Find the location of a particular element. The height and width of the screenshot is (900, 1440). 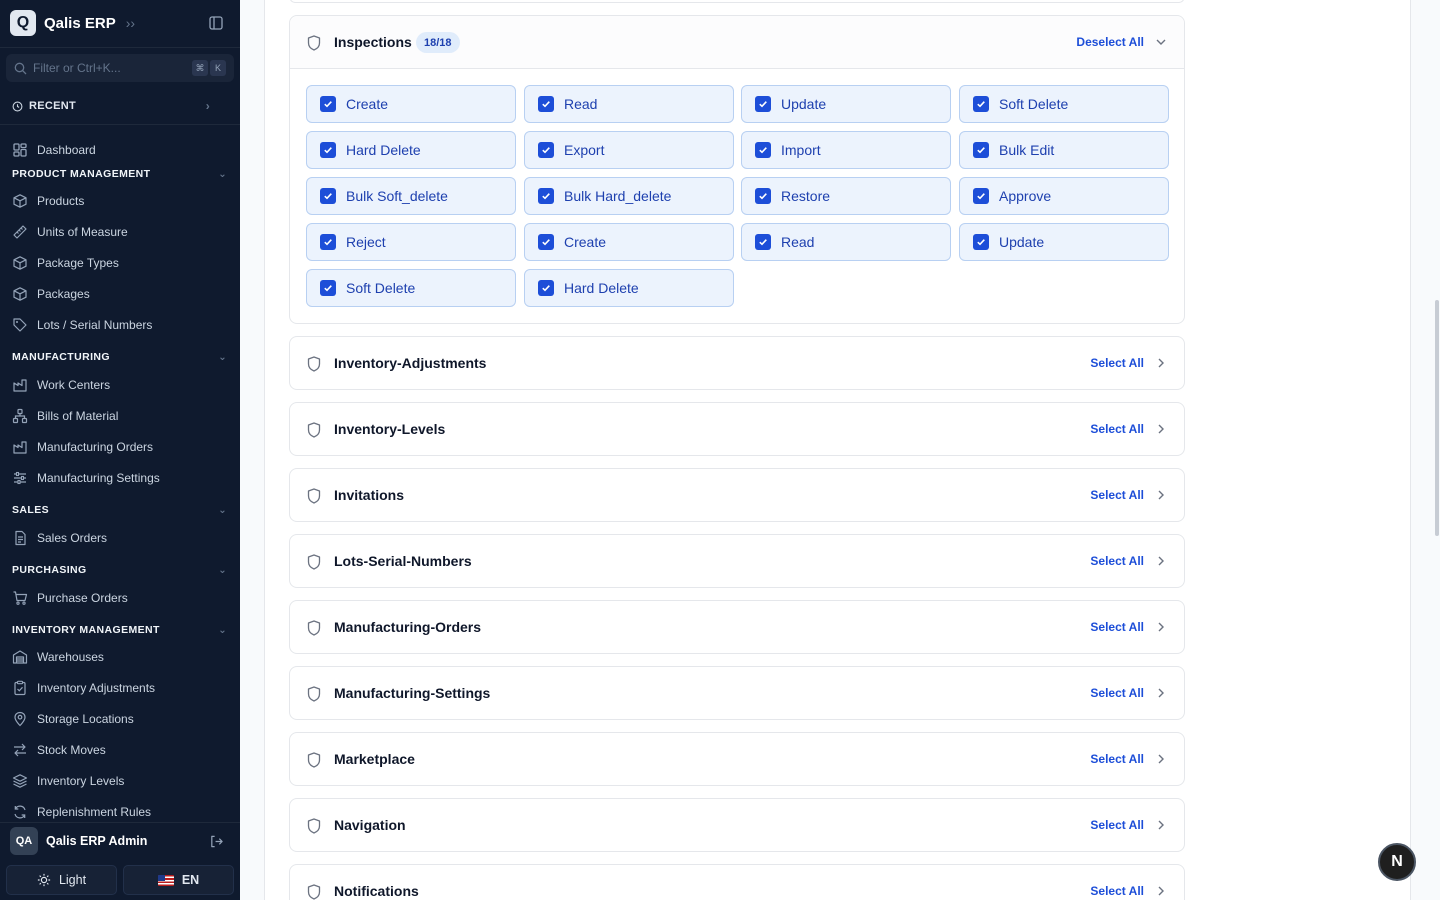

module-header: Manufacturing-Orders Select All is located at coordinates (737, 627).